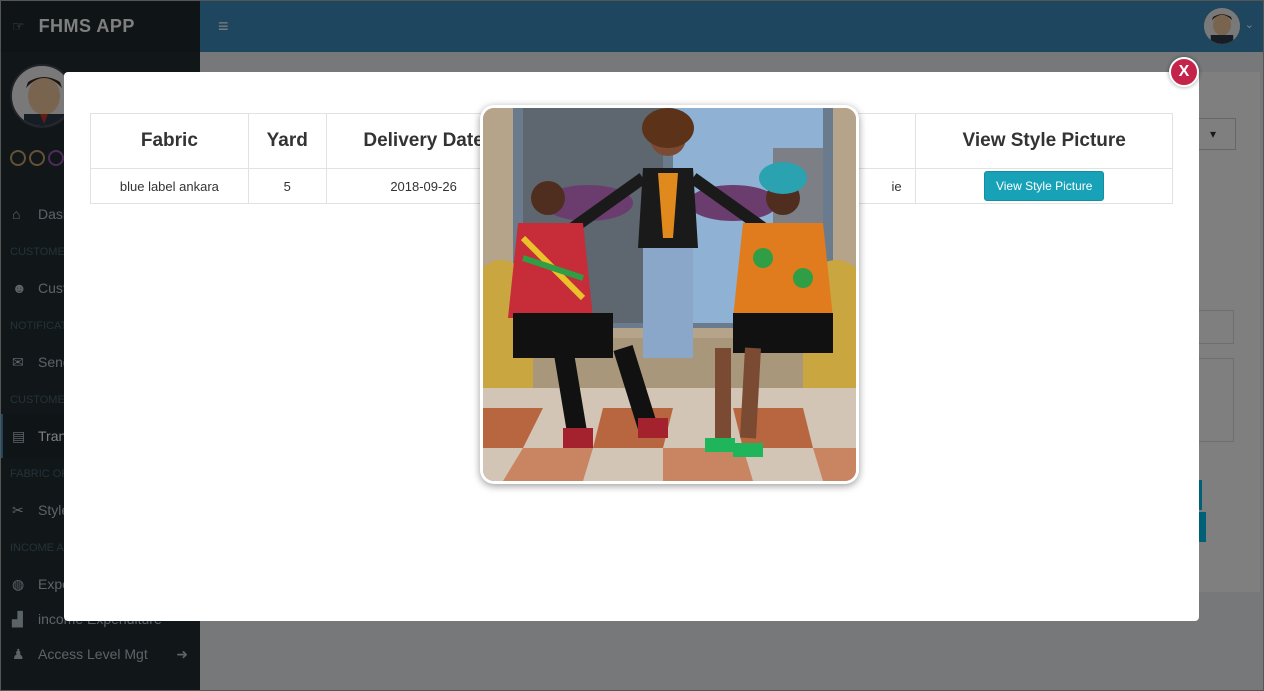 The height and width of the screenshot is (691, 1264). What do you see at coordinates (169, 141) in the screenshot?
I see `column-header-fabric: Fabric` at bounding box center [169, 141].